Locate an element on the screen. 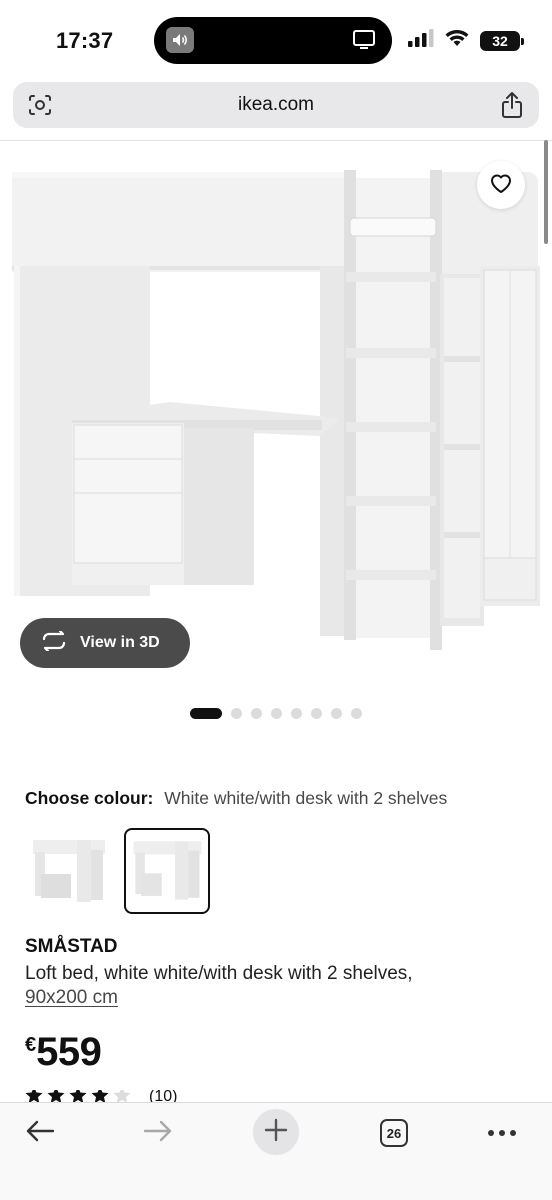 The height and width of the screenshot is (1200, 552). speaker-icon is located at coordinates (180, 40).